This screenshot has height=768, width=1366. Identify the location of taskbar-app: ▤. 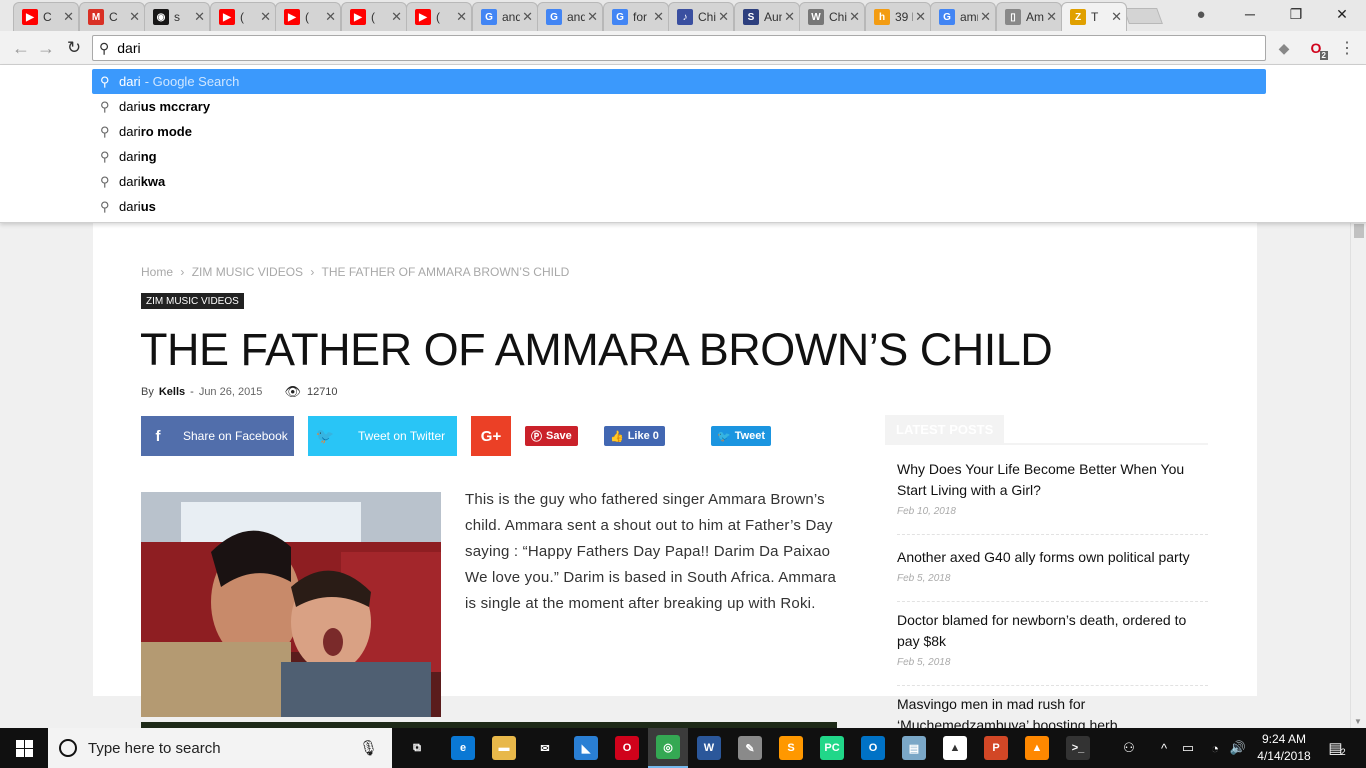
(914, 748).